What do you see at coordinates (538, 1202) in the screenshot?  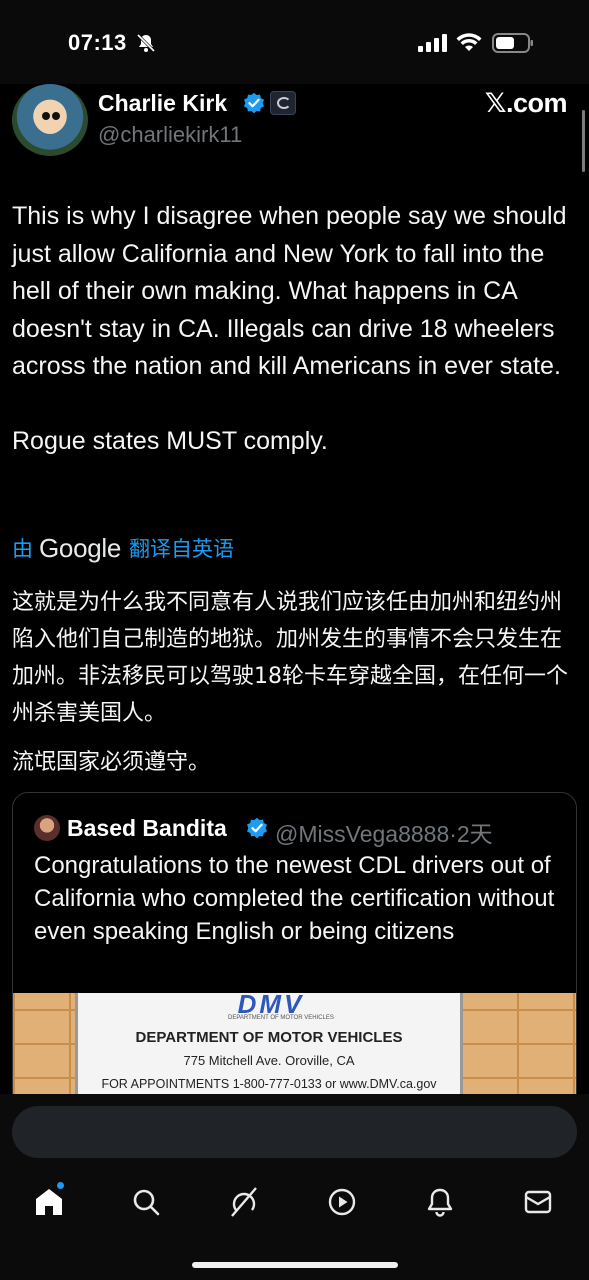 I see `messages-icon` at bounding box center [538, 1202].